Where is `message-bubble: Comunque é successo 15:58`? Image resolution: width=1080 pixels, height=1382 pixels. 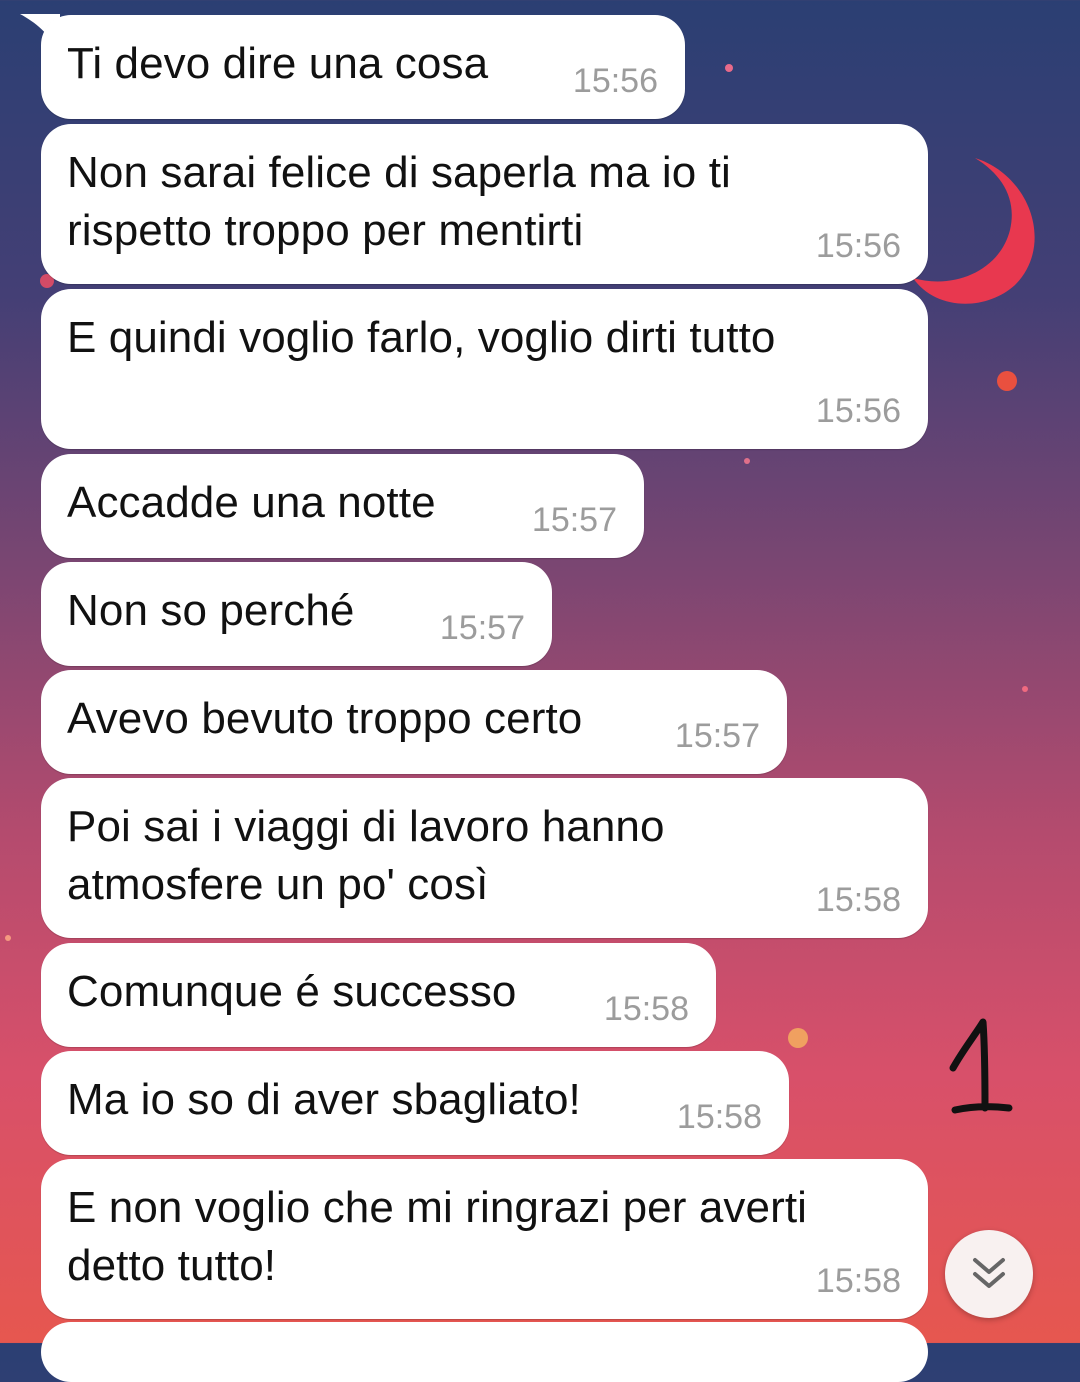 message-bubble: Comunque é successo 15:58 is located at coordinates (378, 995).